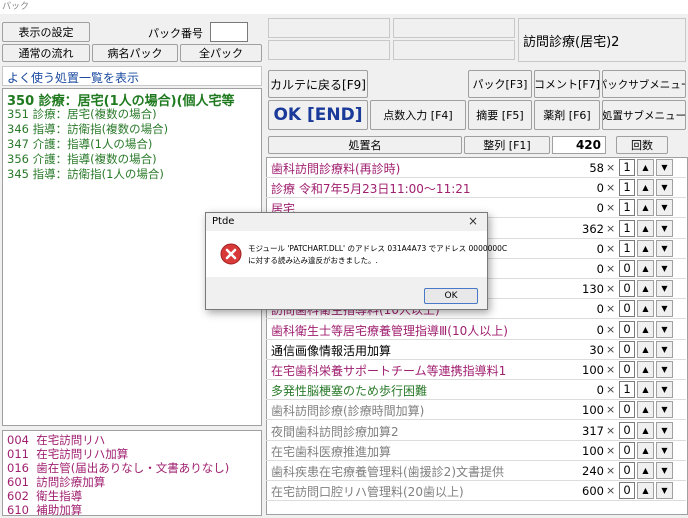  I want to click on page-title: 訪問診療(居宅)2, so click(602, 40).